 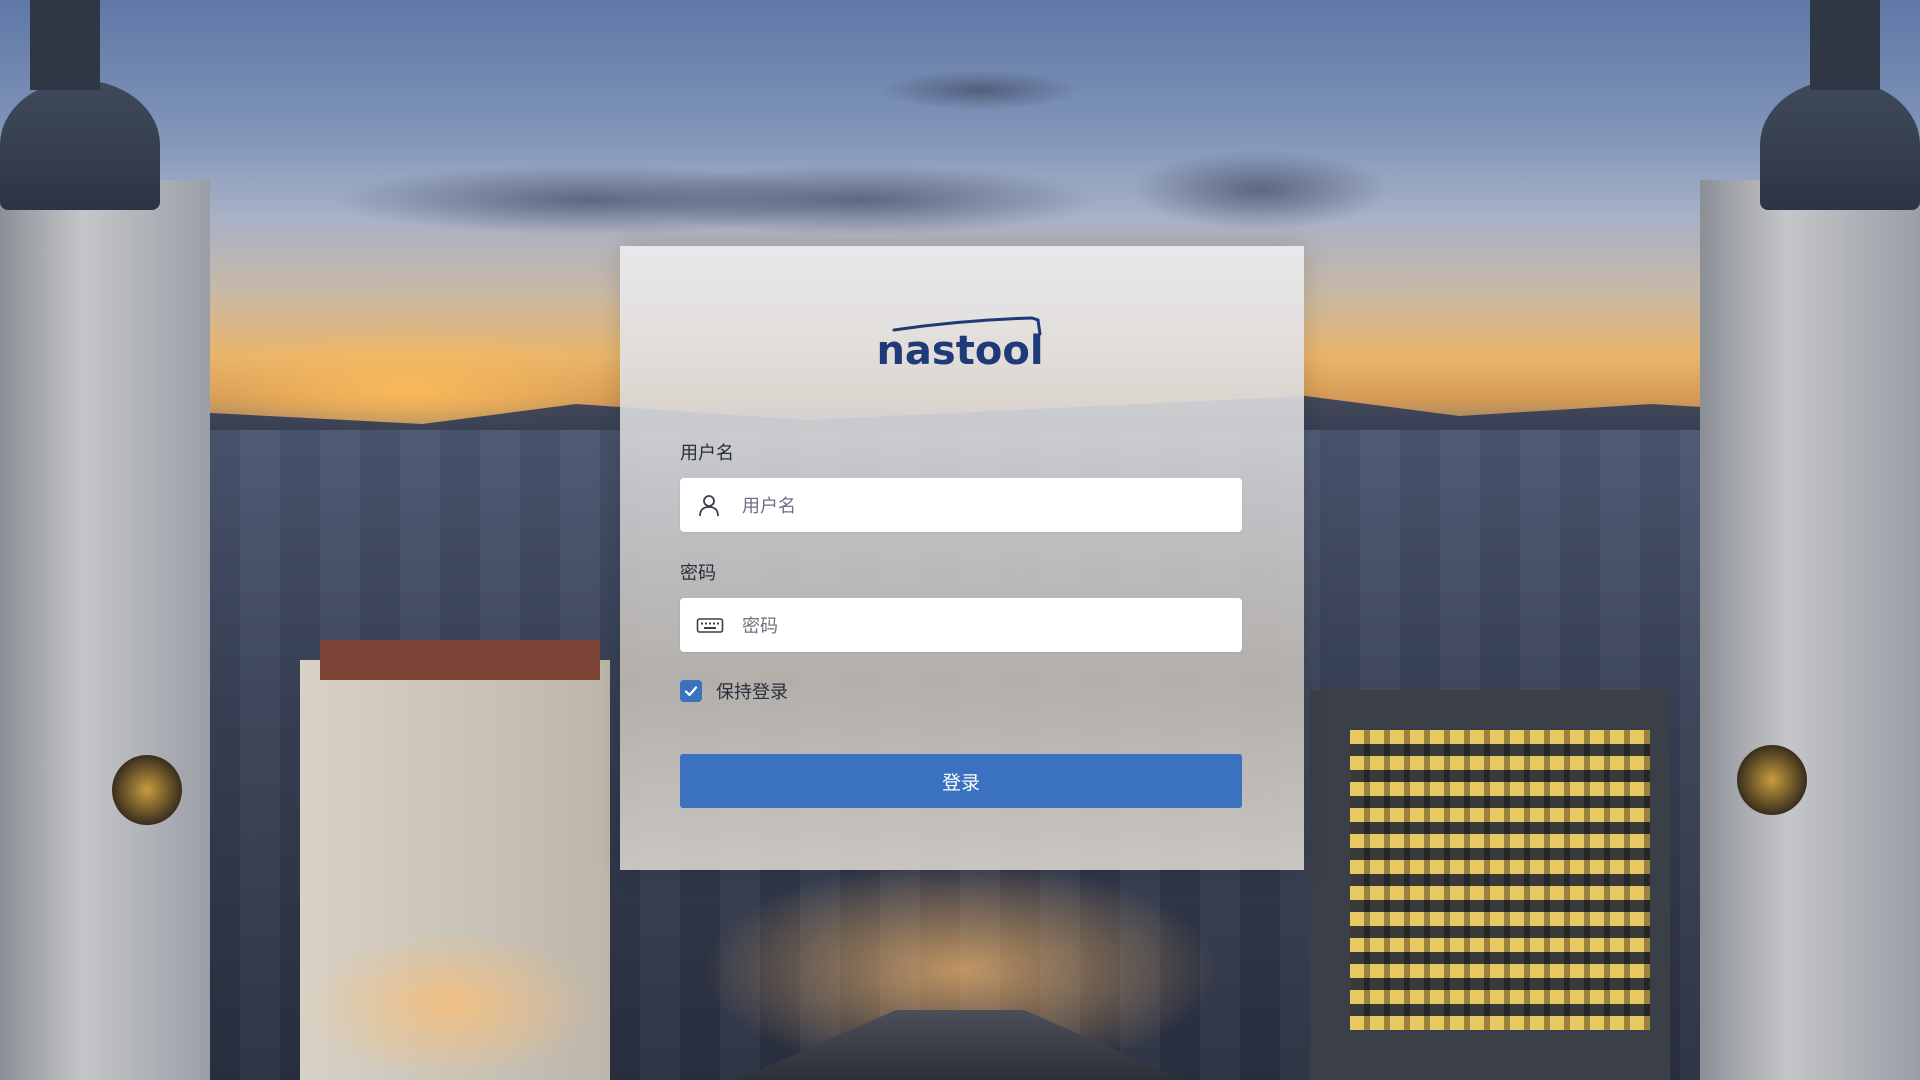 I want to click on username-field, so click(x=961, y=506).